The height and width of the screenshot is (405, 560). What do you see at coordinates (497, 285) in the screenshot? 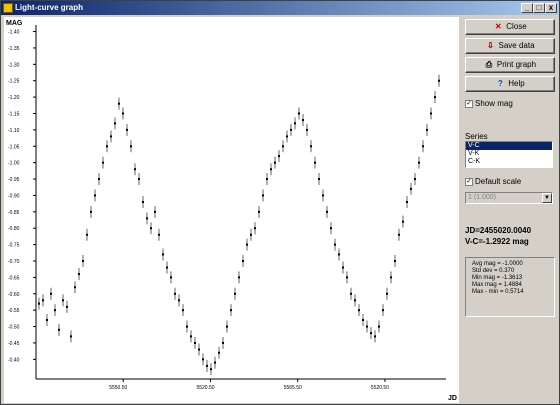
I see `stat-max: Max mag = 1.4884` at bounding box center [497, 285].